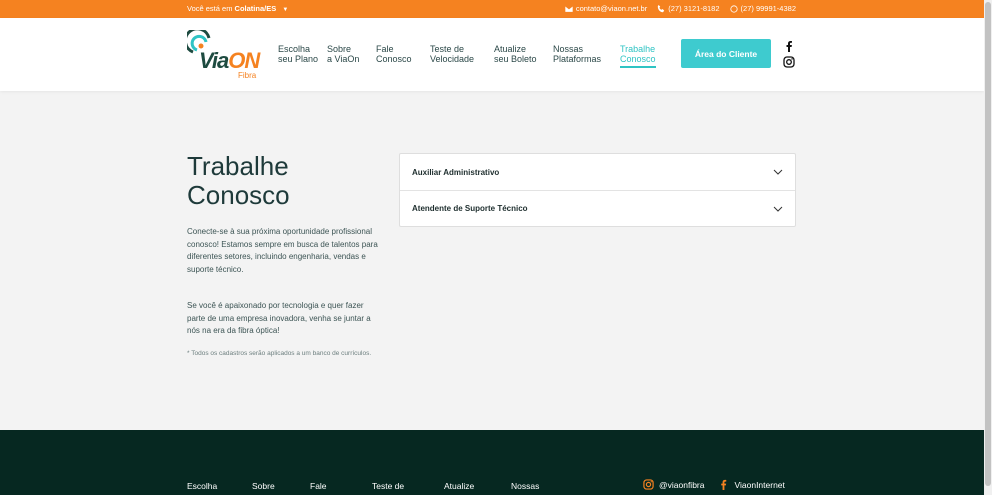 The width and height of the screenshot is (992, 495). What do you see at coordinates (733, 8) in the screenshot?
I see `whatsapp-icon` at bounding box center [733, 8].